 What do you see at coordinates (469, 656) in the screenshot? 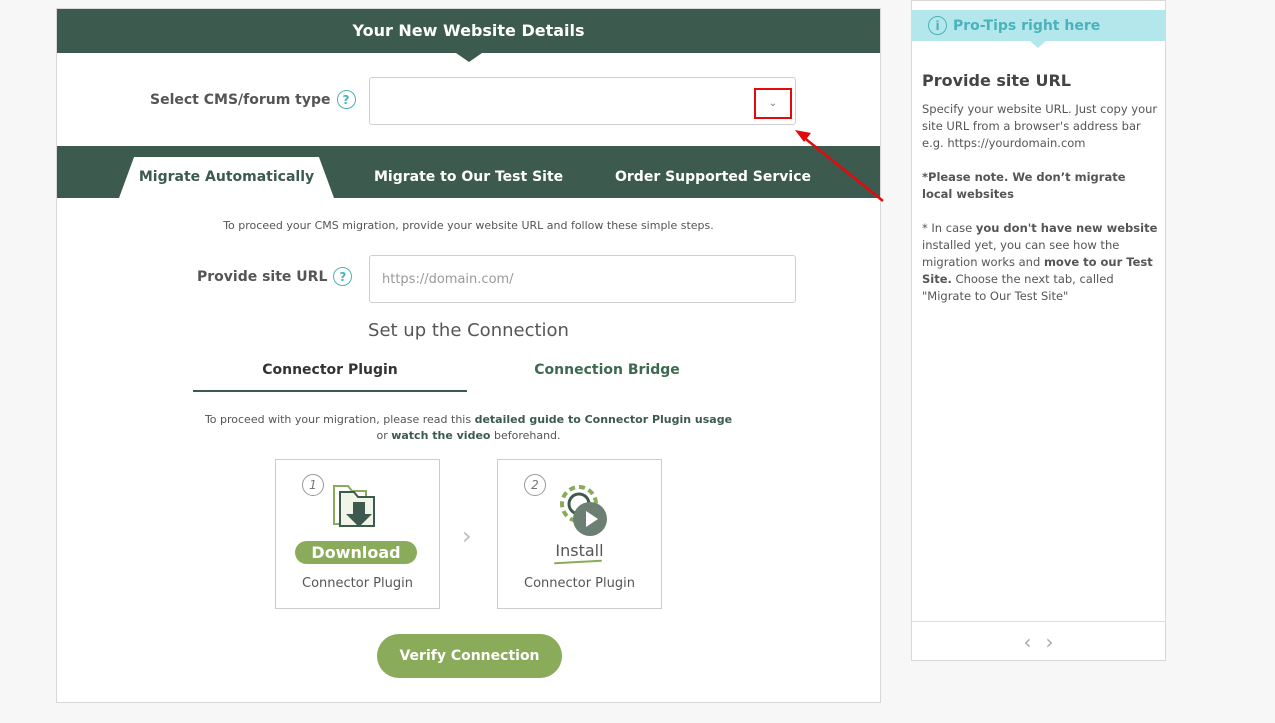
I see `verify-connection-button: Verify Connection` at bounding box center [469, 656].